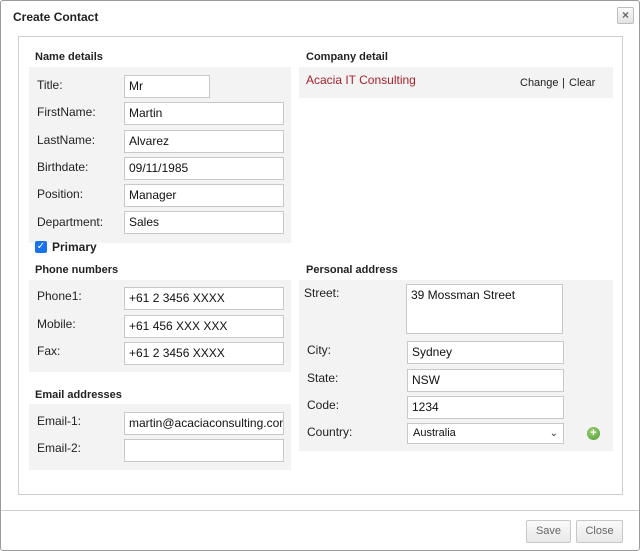  What do you see at coordinates (204, 141) in the screenshot?
I see `lastname-input: Alvarez` at bounding box center [204, 141].